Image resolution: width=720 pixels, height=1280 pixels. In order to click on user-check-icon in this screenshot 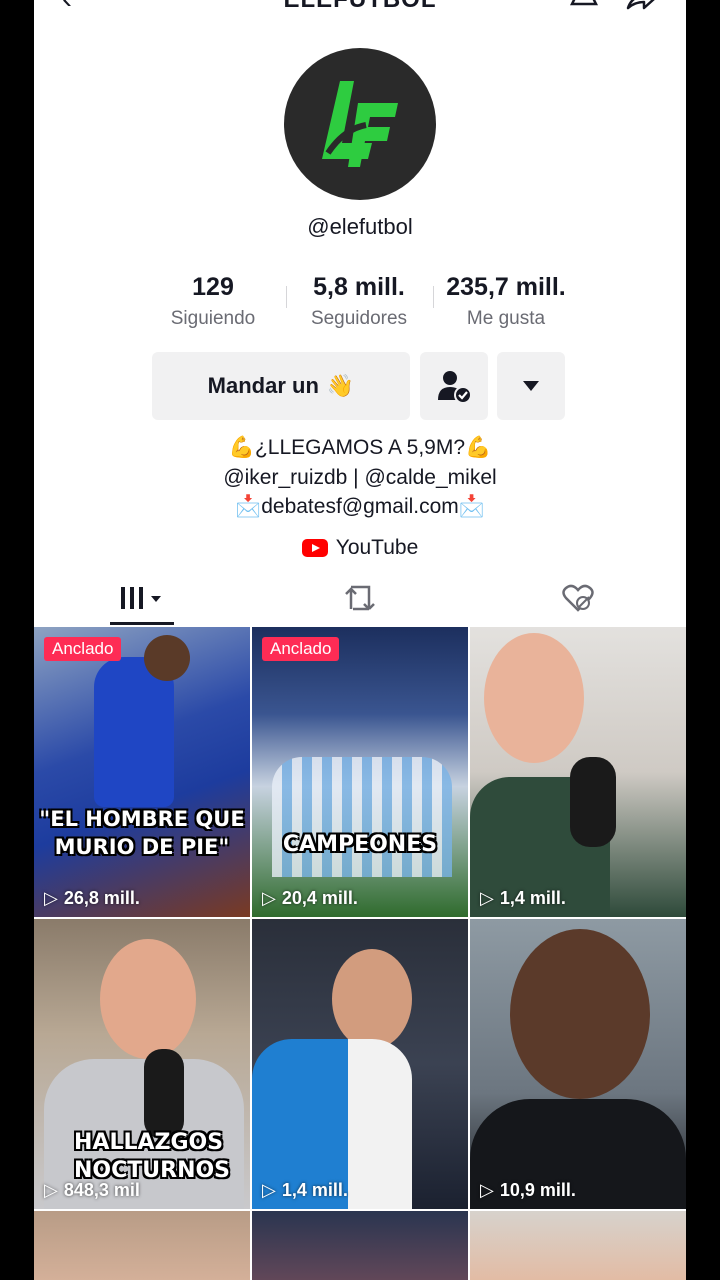, I will do `click(455, 387)`.